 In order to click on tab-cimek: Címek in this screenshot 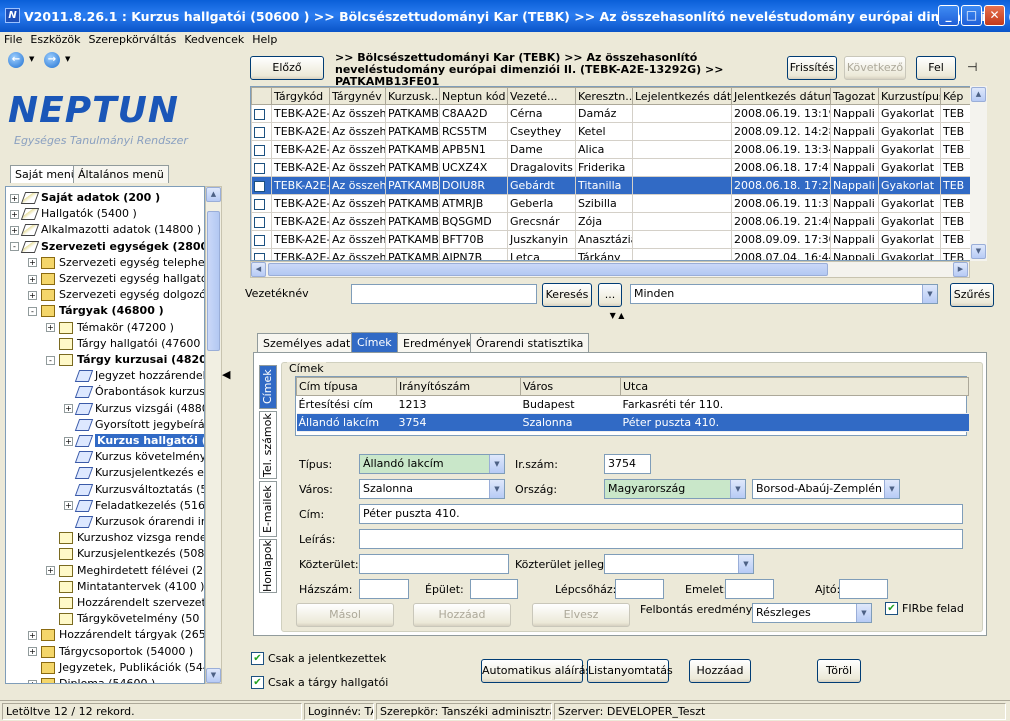, I will do `click(374, 342)`.